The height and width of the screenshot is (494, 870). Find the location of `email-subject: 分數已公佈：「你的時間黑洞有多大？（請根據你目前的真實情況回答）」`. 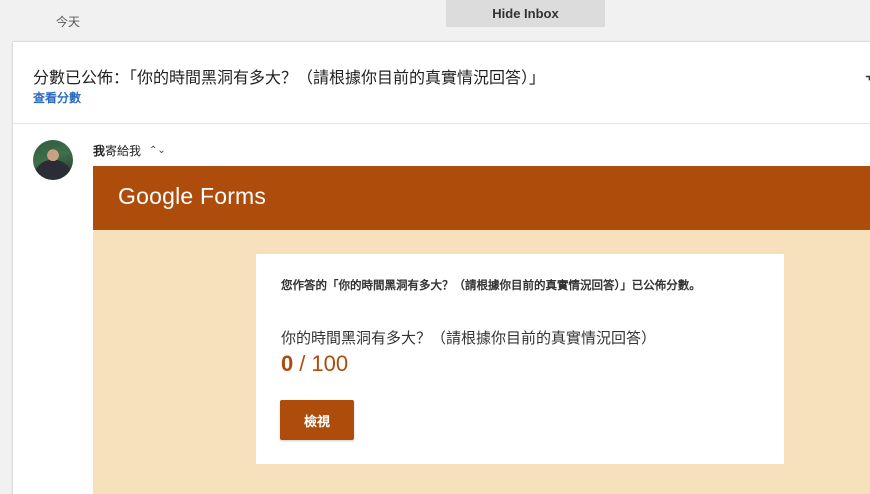

email-subject: 分數已公佈：「你的時間黑洞有多大？（請根據你目前的真實情況回答）」 is located at coordinates (289, 77).